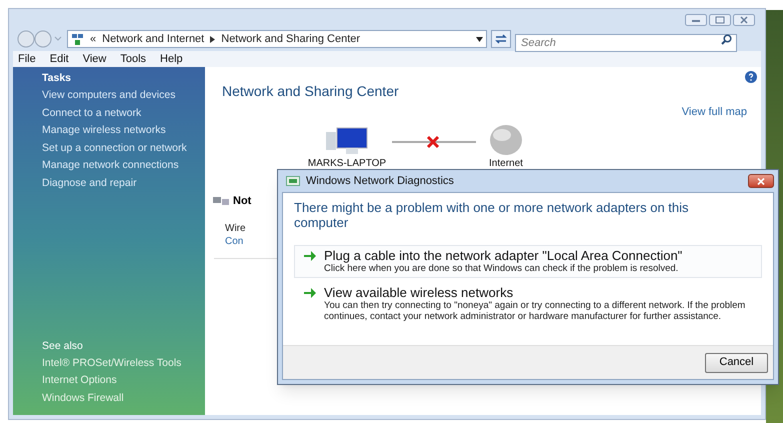 This screenshot has height=423, width=783. I want to click on sidebar-link: Diagnose and repair, so click(123, 183).